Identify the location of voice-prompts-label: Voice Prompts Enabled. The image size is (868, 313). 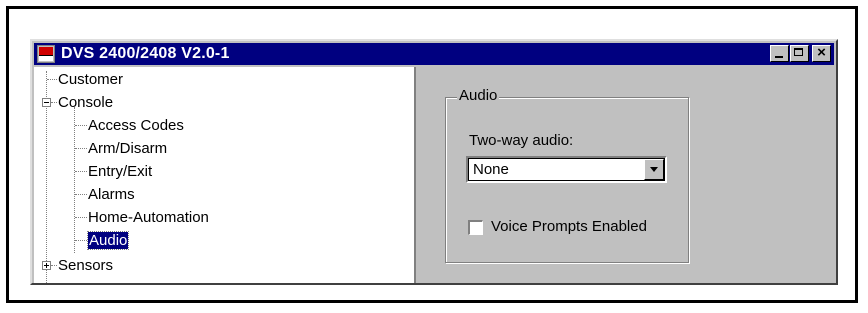
(569, 226).